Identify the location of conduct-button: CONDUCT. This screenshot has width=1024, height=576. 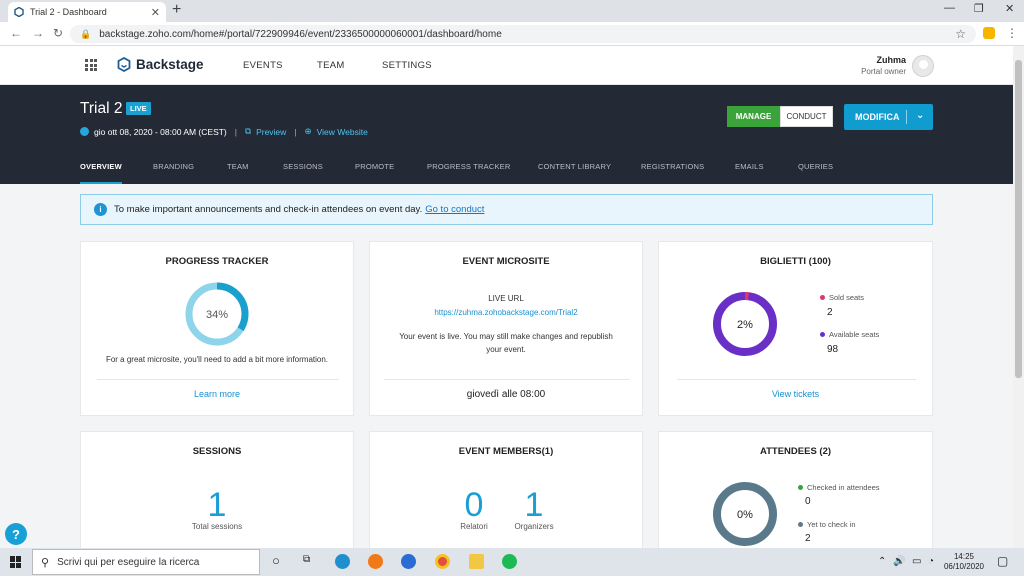
(806, 116).